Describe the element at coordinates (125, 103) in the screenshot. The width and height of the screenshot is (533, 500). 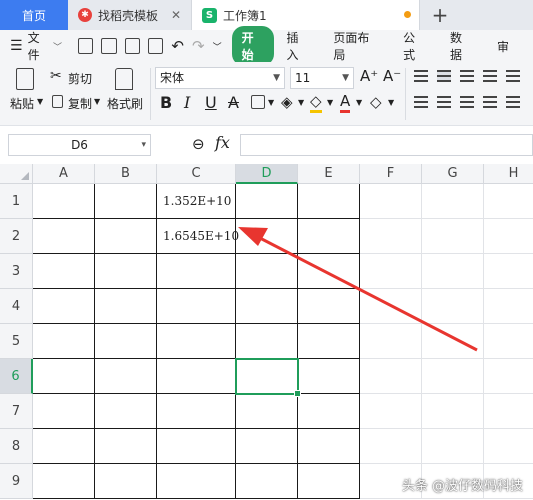
I see `format-painter-button: 格式刷` at that location.